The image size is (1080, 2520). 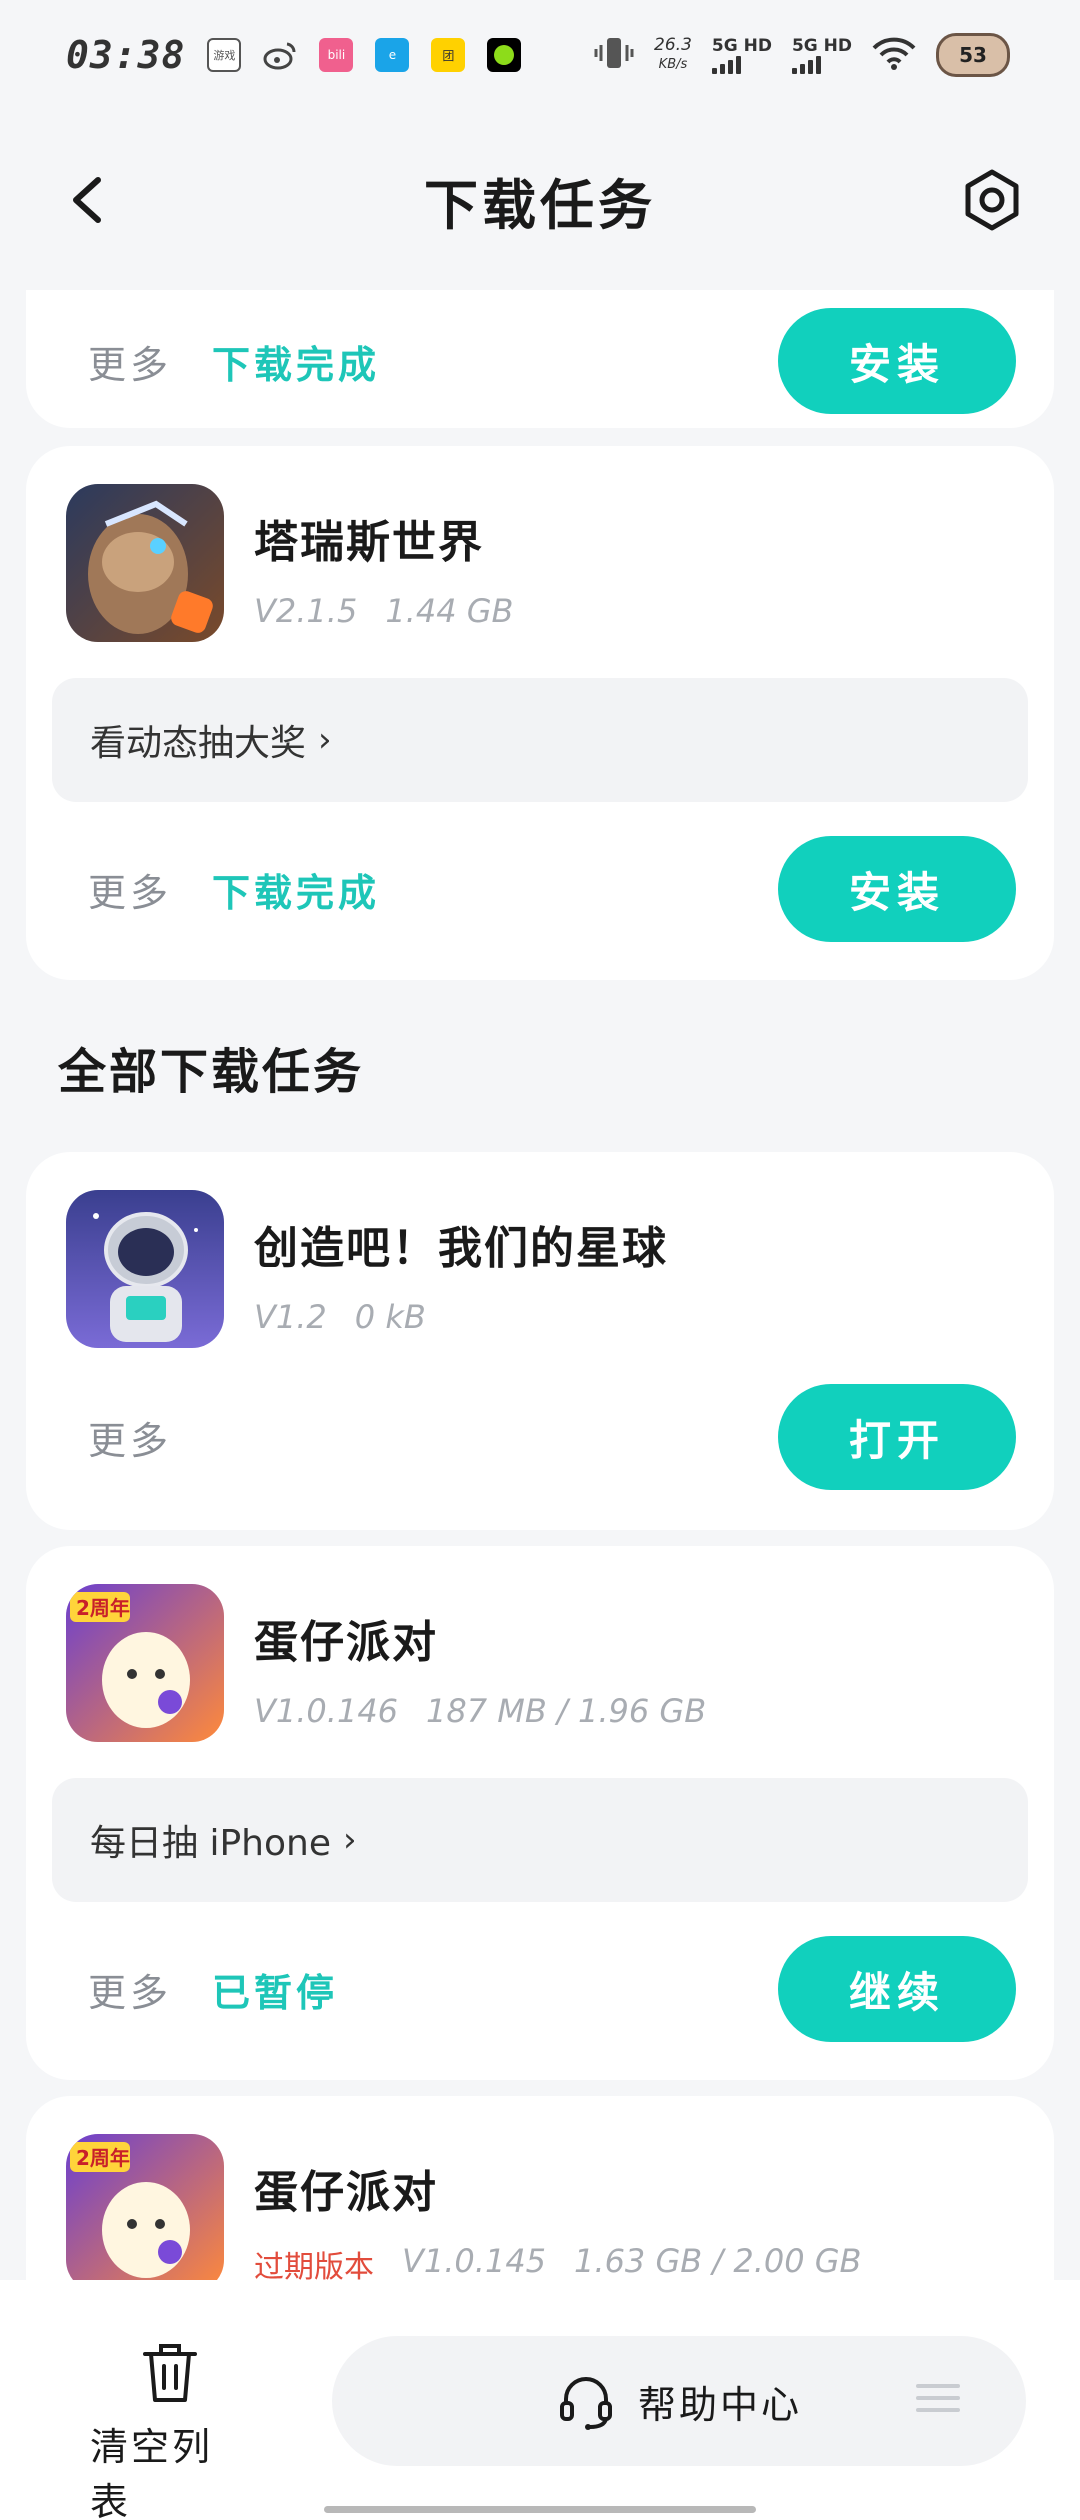 I want to click on back-button, so click(x=90, y=200).